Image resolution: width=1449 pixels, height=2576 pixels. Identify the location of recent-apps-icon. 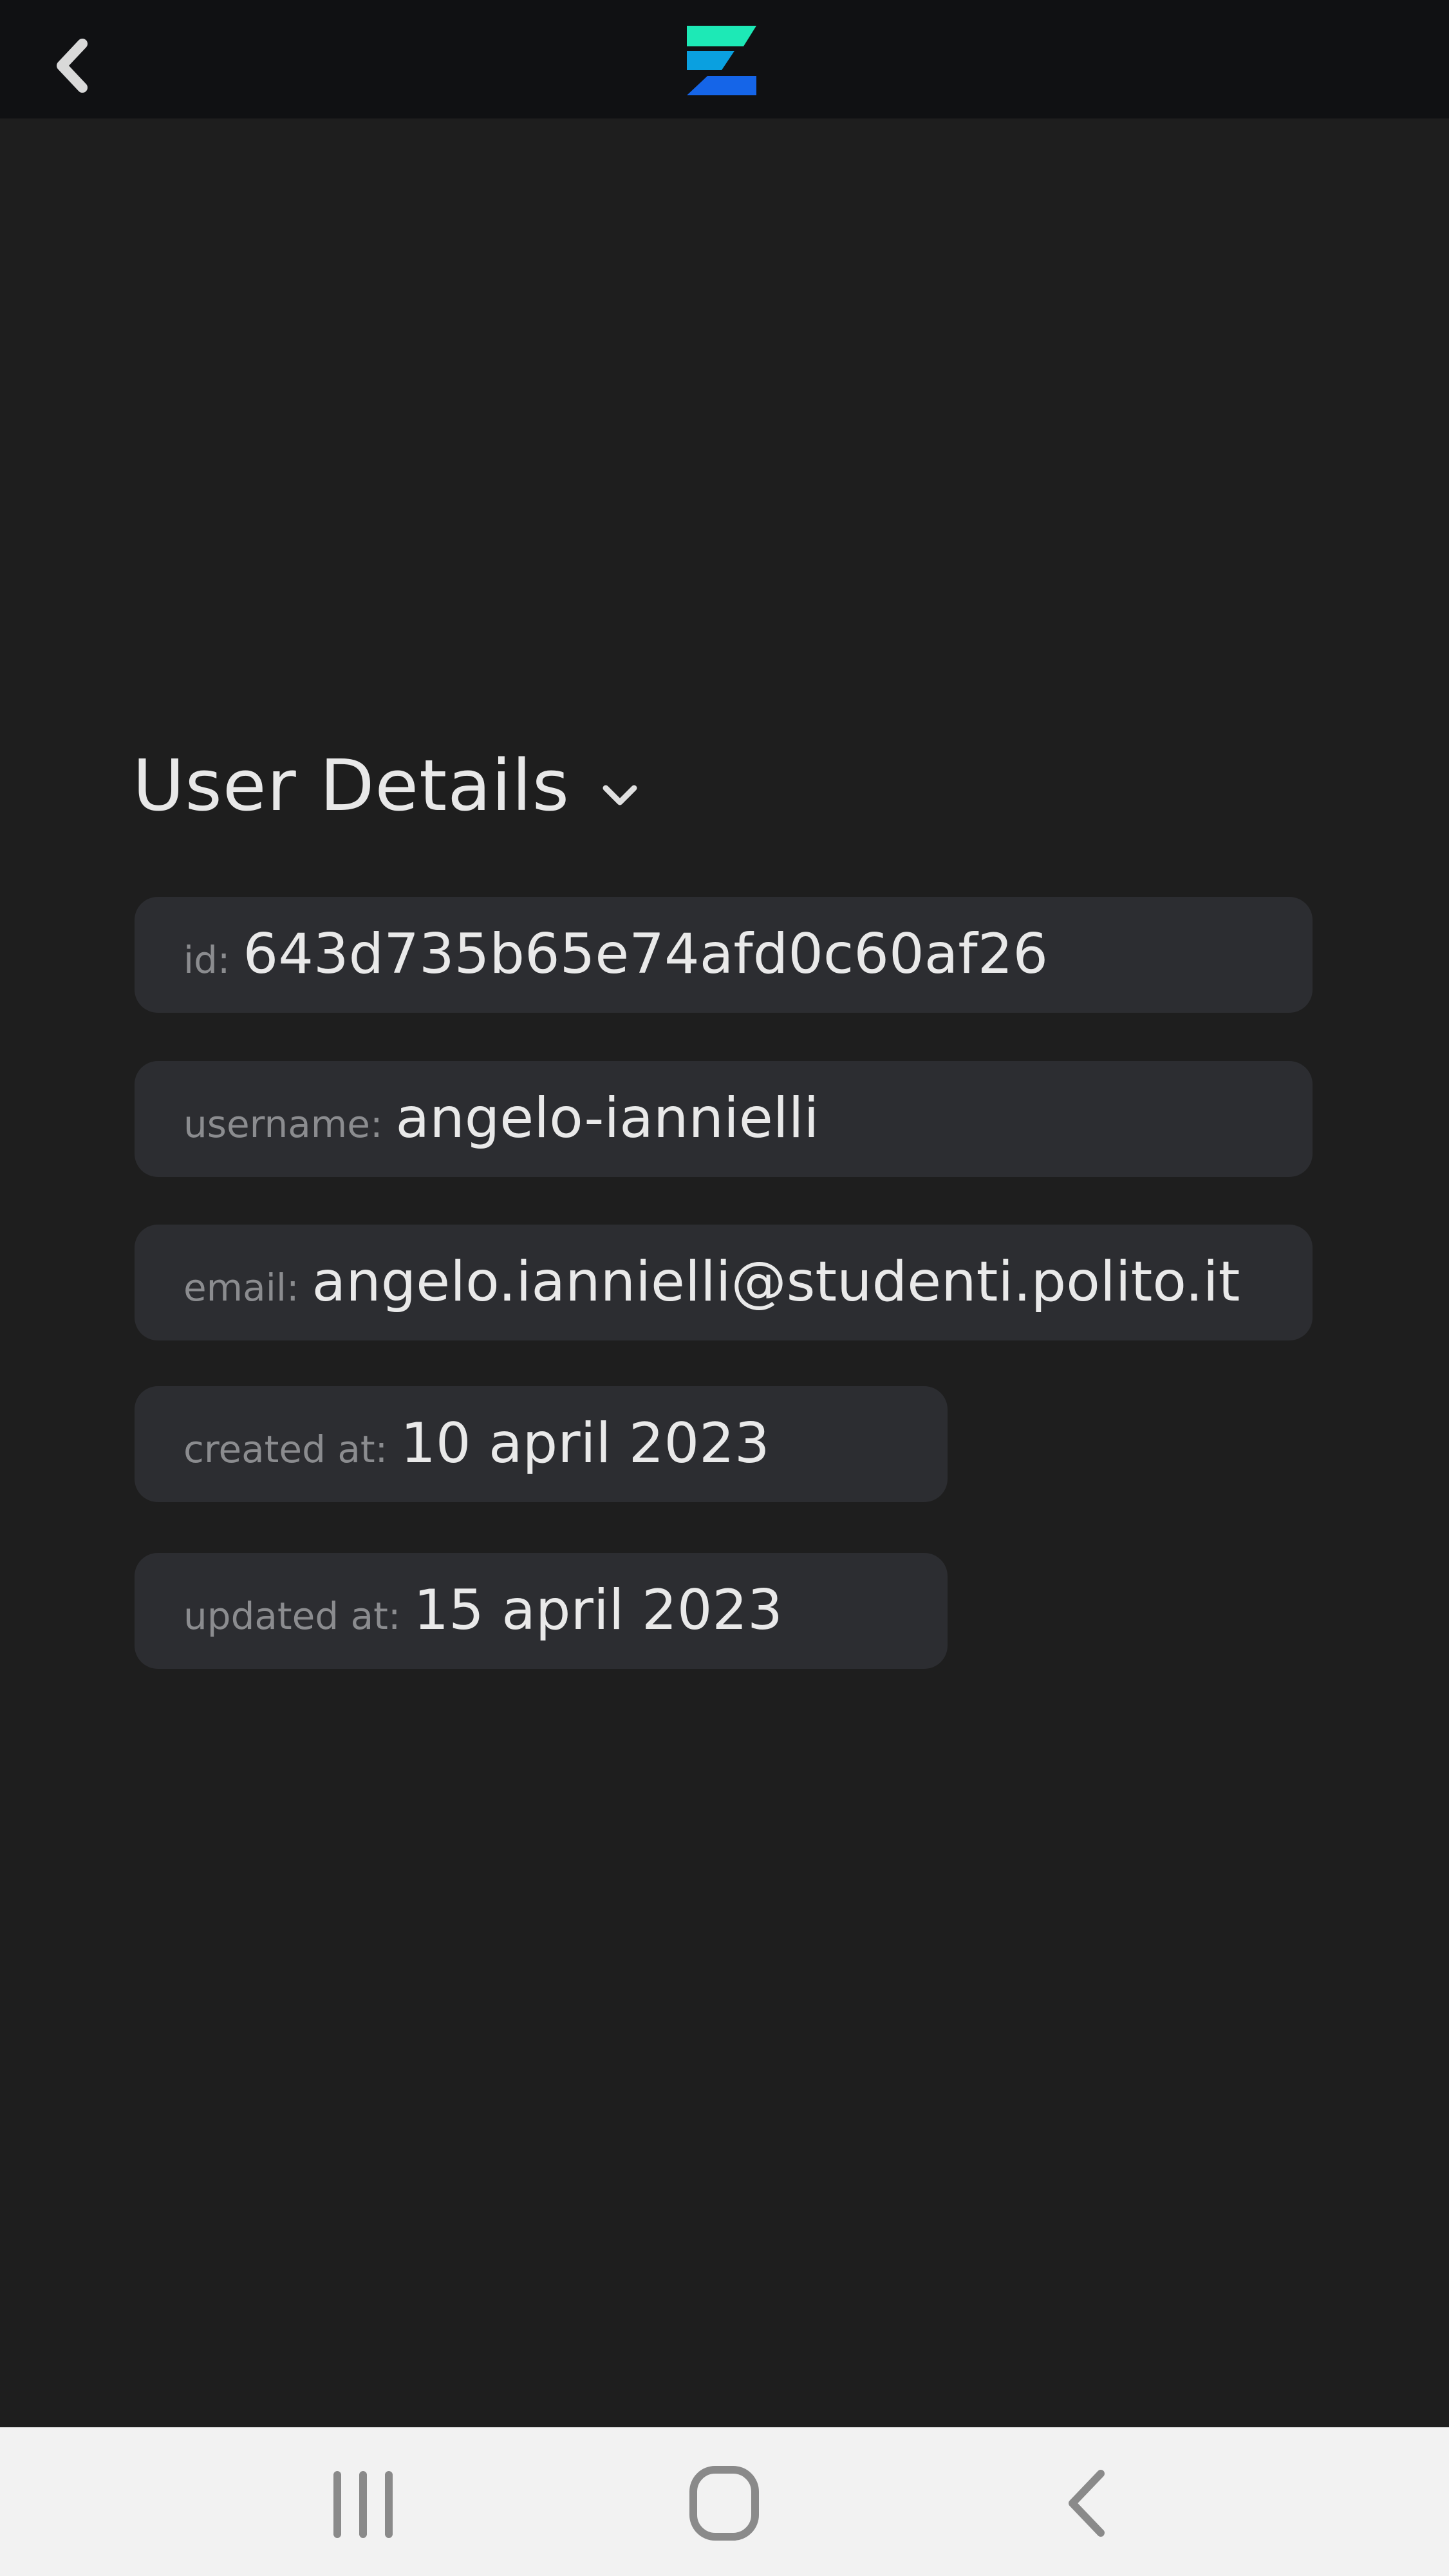
(363, 2504).